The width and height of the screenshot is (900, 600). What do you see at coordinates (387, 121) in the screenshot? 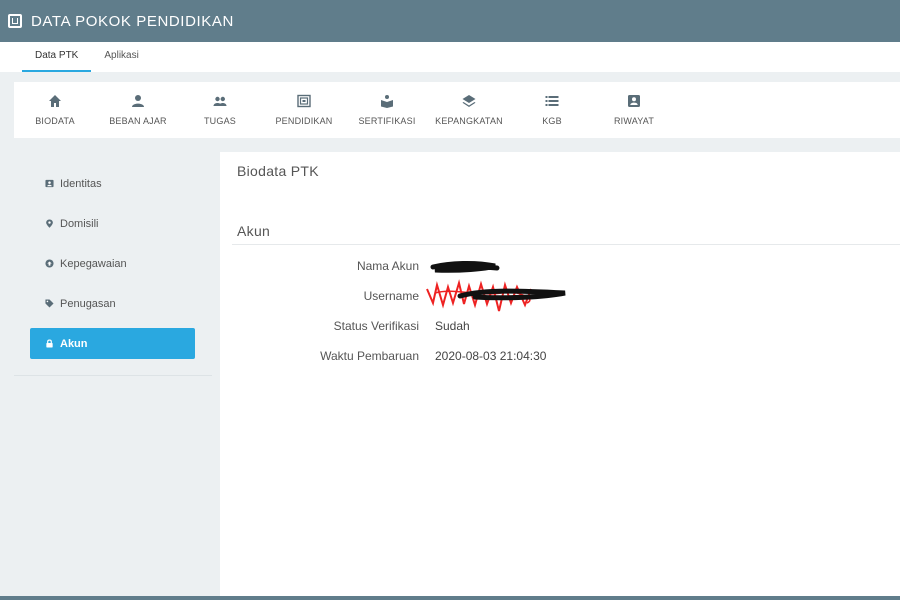
I see `menu-item-label: SERTIFIKASI` at bounding box center [387, 121].